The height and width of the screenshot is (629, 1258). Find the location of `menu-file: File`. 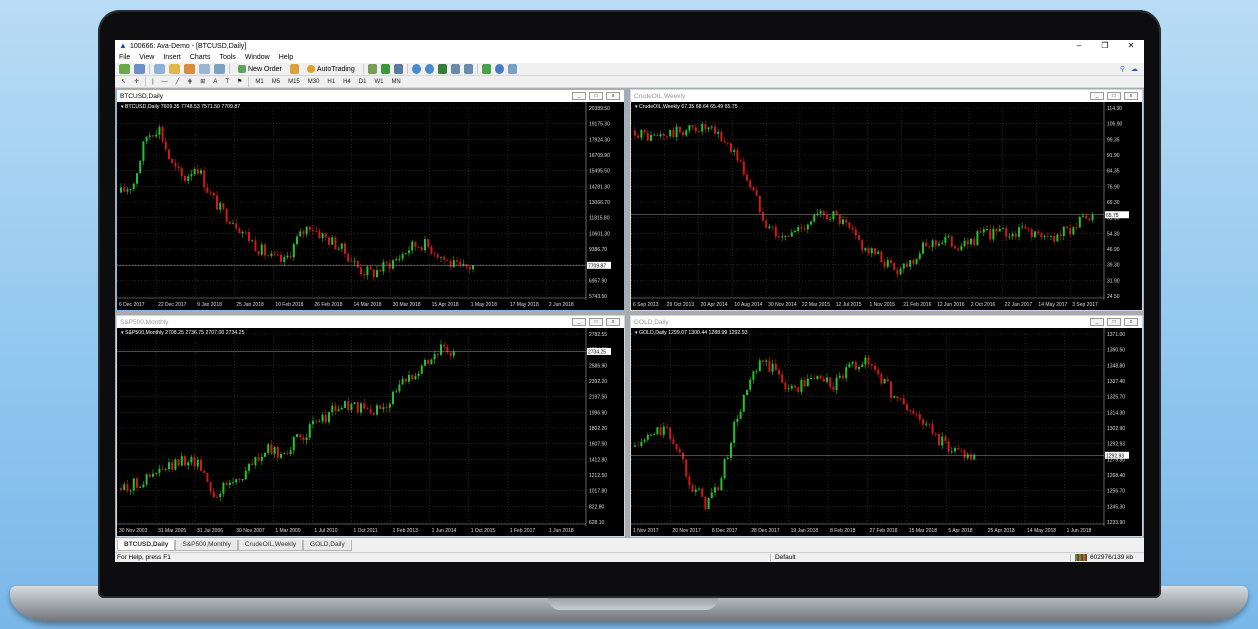

menu-file: File is located at coordinates (124, 57).